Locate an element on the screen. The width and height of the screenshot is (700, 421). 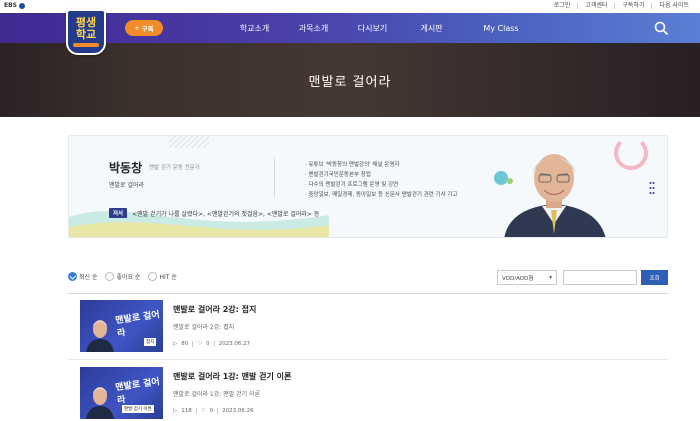
subscribe-label: 구독 is located at coordinates (147, 29).